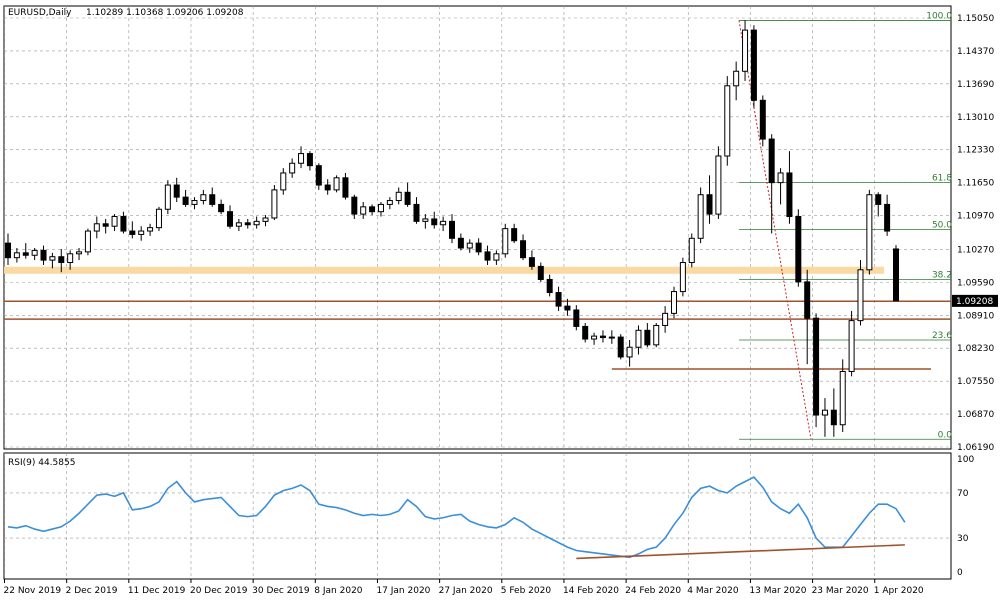 The height and width of the screenshot is (604, 1000). Describe the element at coordinates (975, 217) in the screenshot. I see `price-tick-label: 1.10970` at that location.